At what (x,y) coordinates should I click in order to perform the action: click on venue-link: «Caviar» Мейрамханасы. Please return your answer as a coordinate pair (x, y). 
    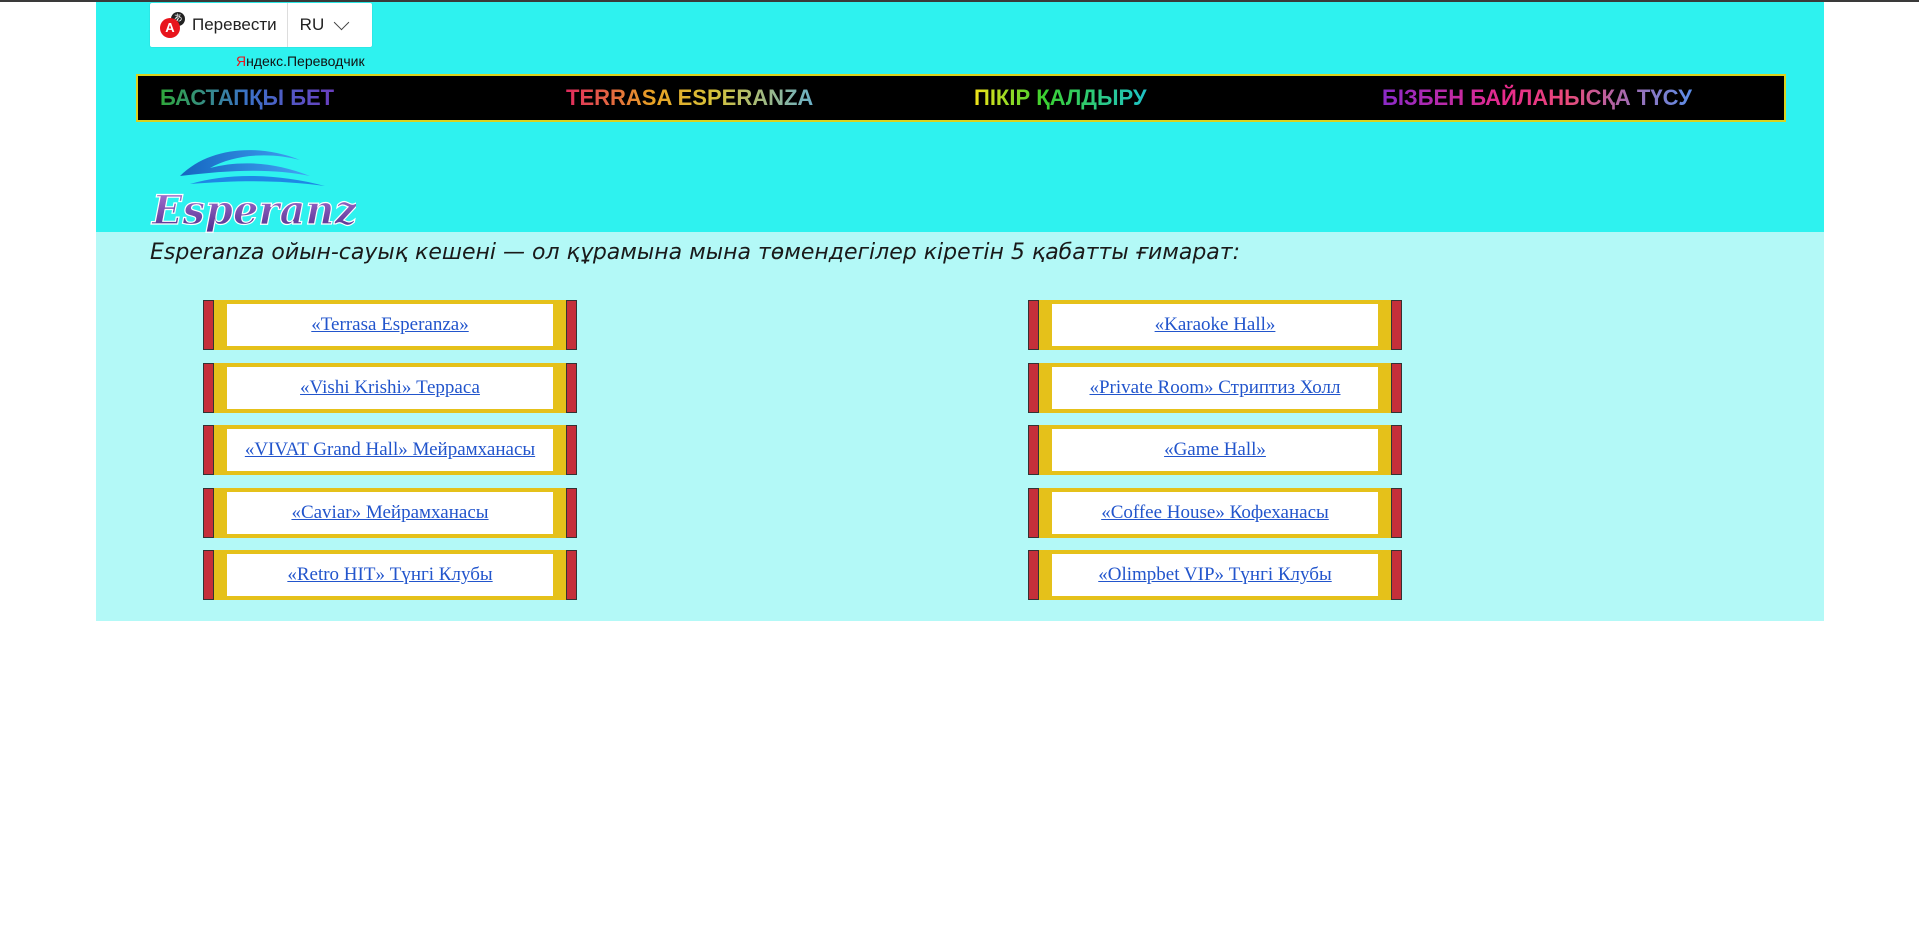
    Looking at the image, I should click on (389, 513).